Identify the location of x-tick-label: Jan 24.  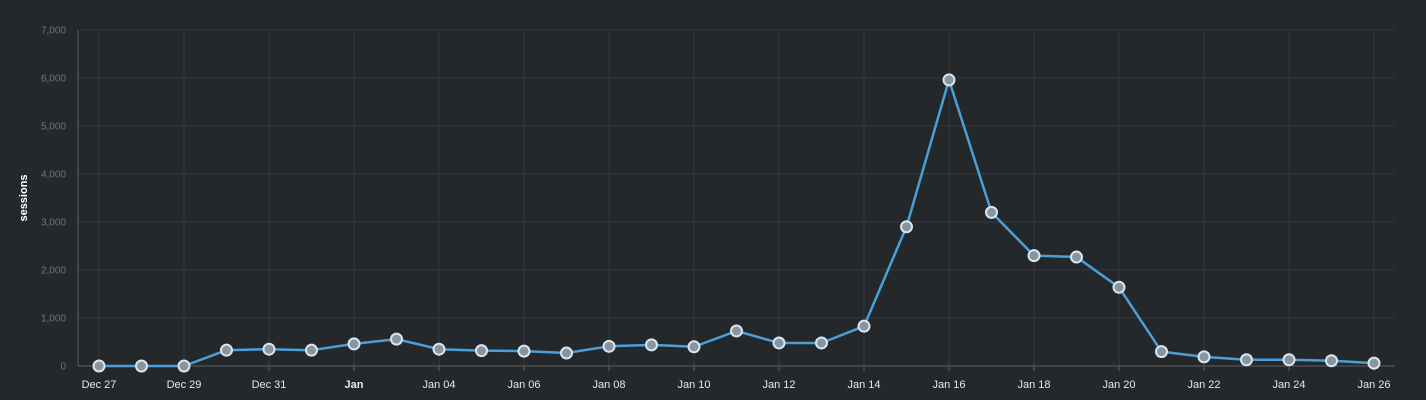
(1288, 385).